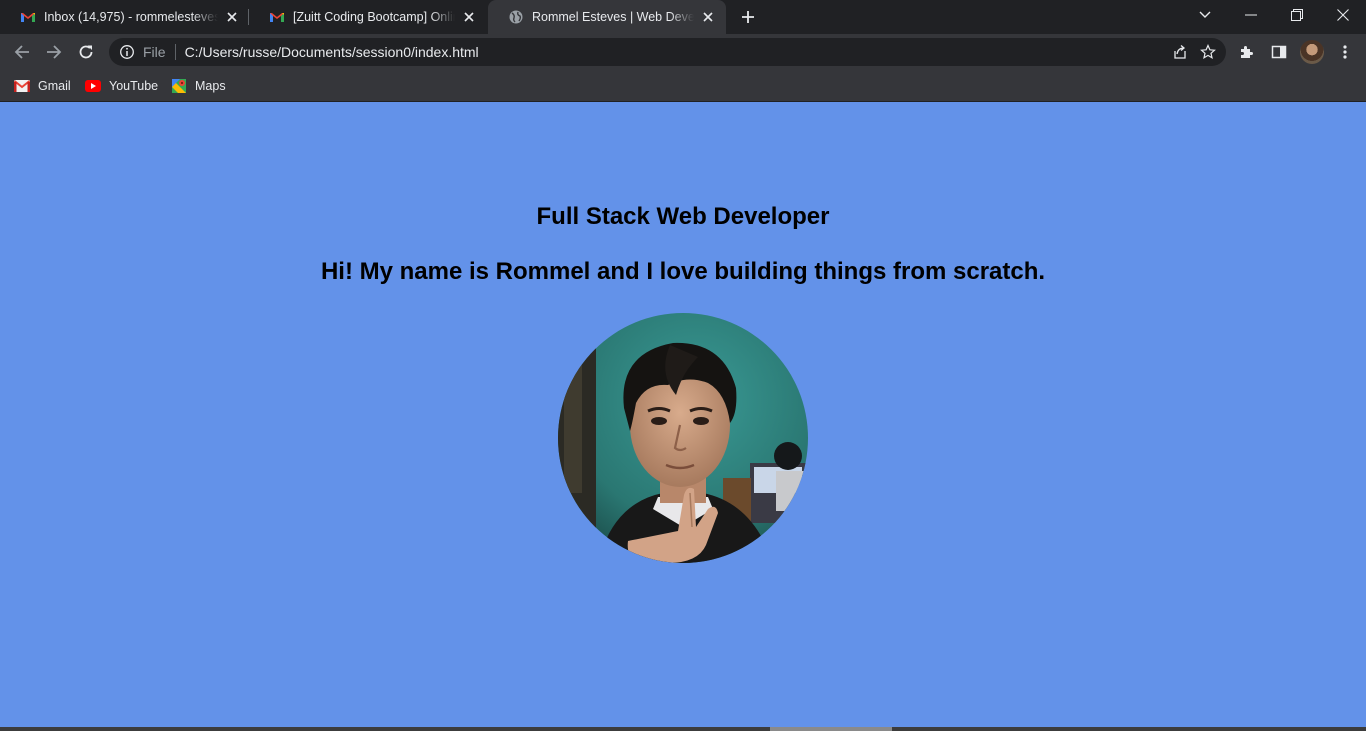 The height and width of the screenshot is (731, 1366). I want to click on tab-title: [Zuitt Coding Bootcamp] Online, so click(374, 17).